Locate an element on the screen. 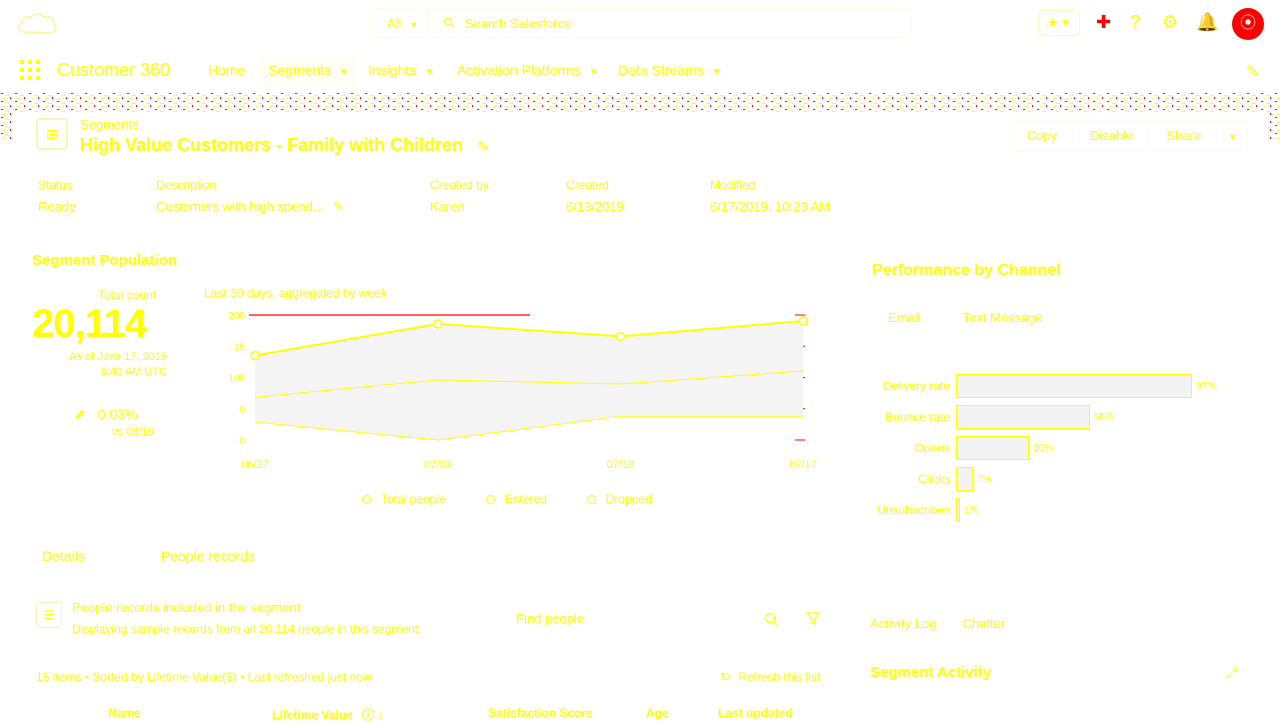 Image resolution: width=1280 pixels, height=723 pixels. field-modified: Modified 6/17/2019, 10:23 AM is located at coordinates (770, 196).